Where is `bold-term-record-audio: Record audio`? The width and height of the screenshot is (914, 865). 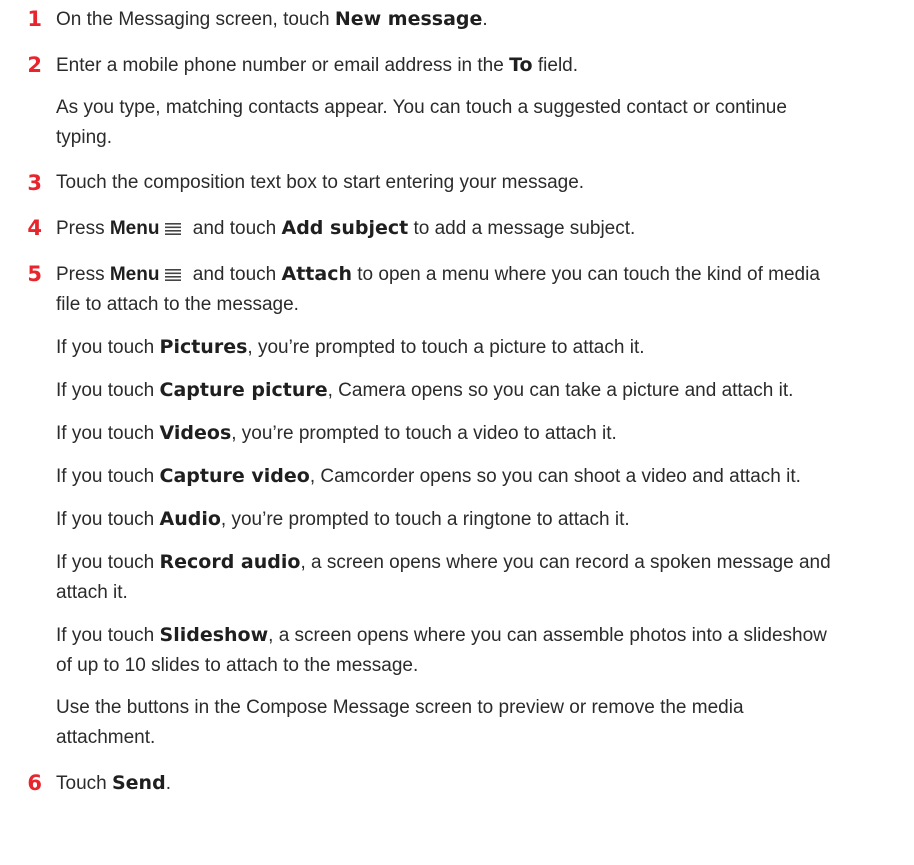 bold-term-record-audio: Record audio is located at coordinates (230, 562).